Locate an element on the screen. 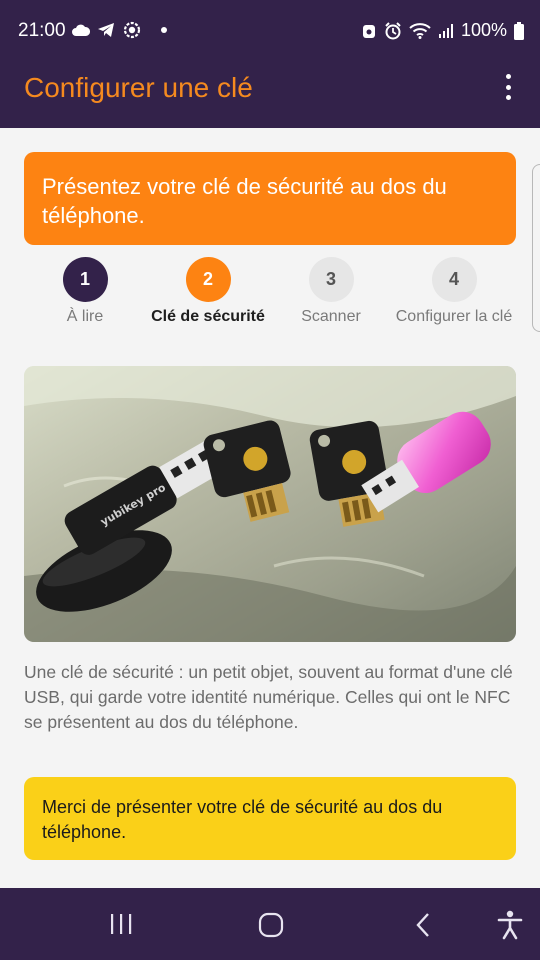 Image resolution: width=540 pixels, height=960 pixels. home-icon is located at coordinates (271, 925).